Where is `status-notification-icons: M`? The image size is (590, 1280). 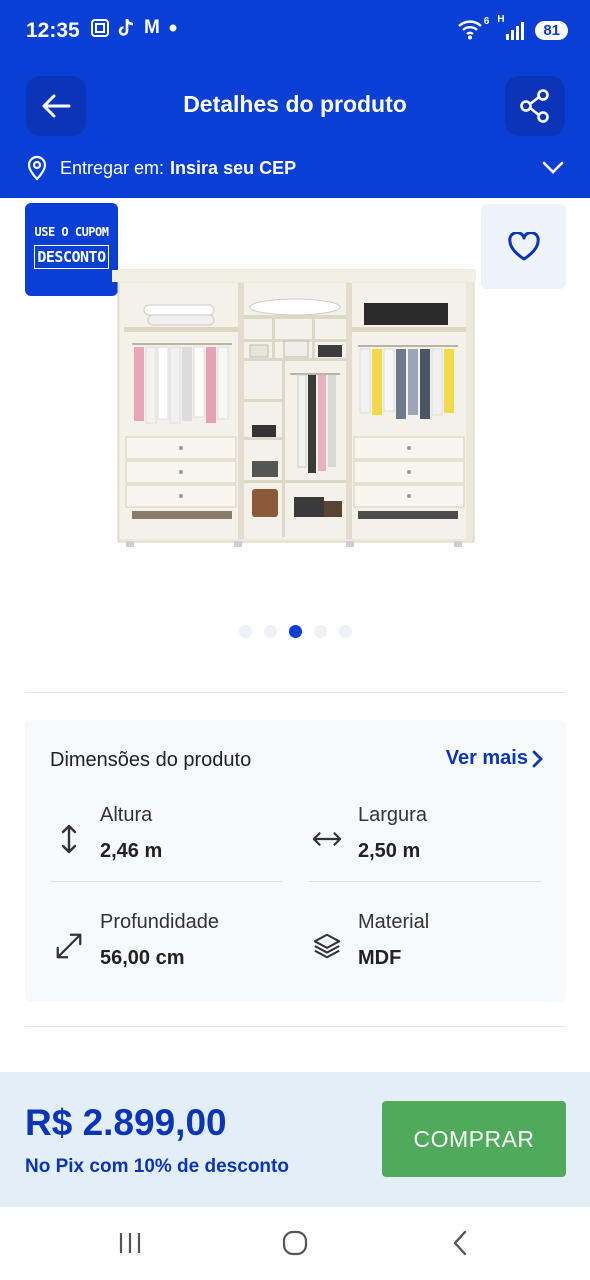 status-notification-icons: M is located at coordinates (134, 28).